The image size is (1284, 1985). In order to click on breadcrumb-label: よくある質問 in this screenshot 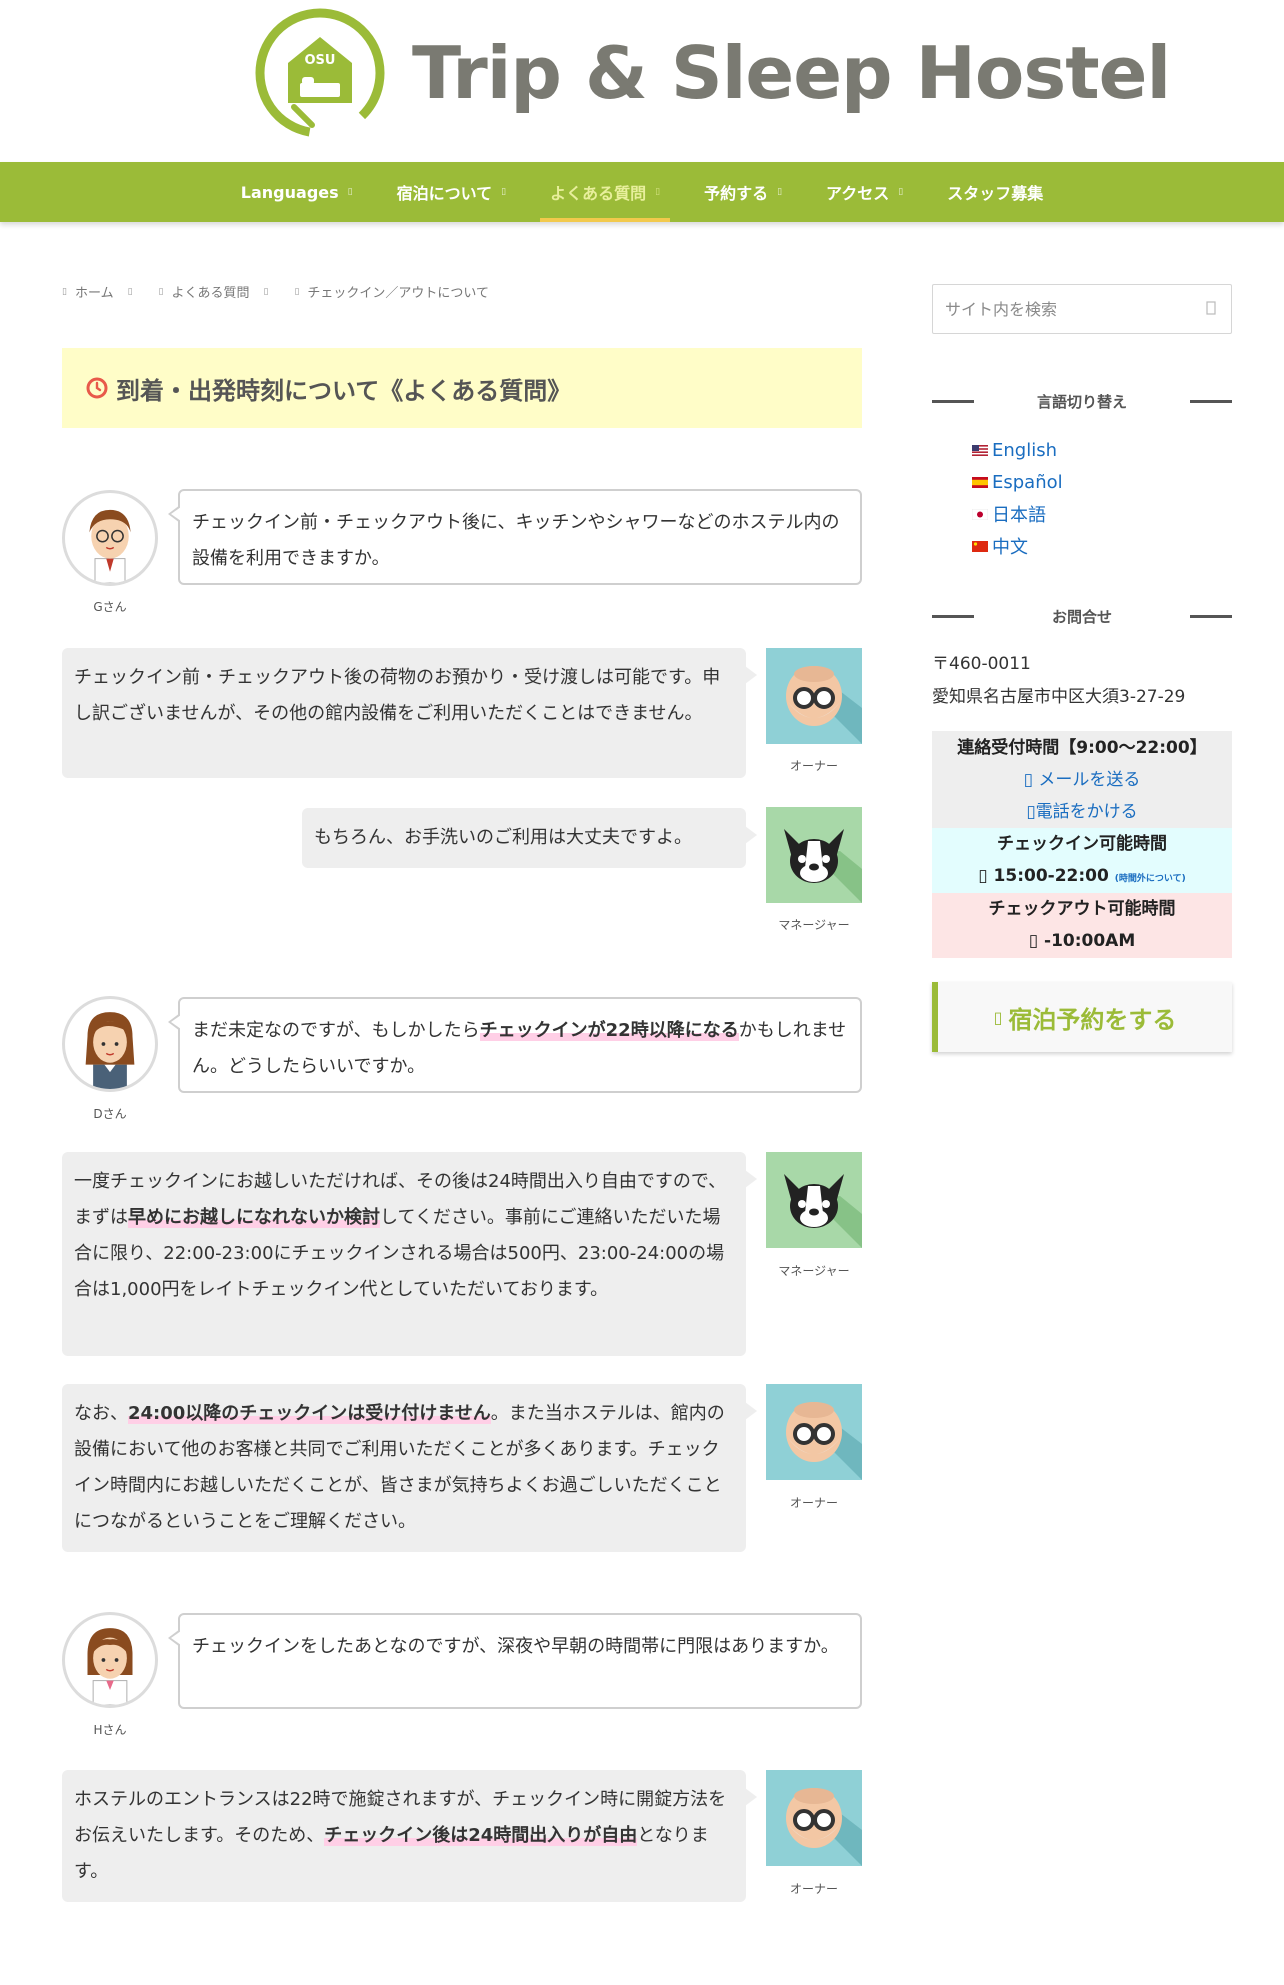, I will do `click(210, 293)`.